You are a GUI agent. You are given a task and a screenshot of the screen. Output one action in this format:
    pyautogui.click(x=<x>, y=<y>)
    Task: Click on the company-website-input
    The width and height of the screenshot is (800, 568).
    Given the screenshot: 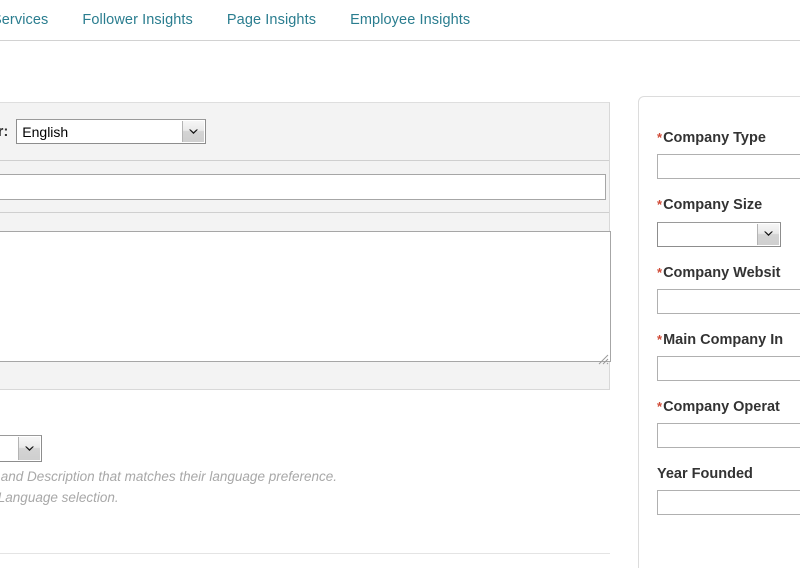 What is the action you would take?
    pyautogui.click(x=728, y=301)
    